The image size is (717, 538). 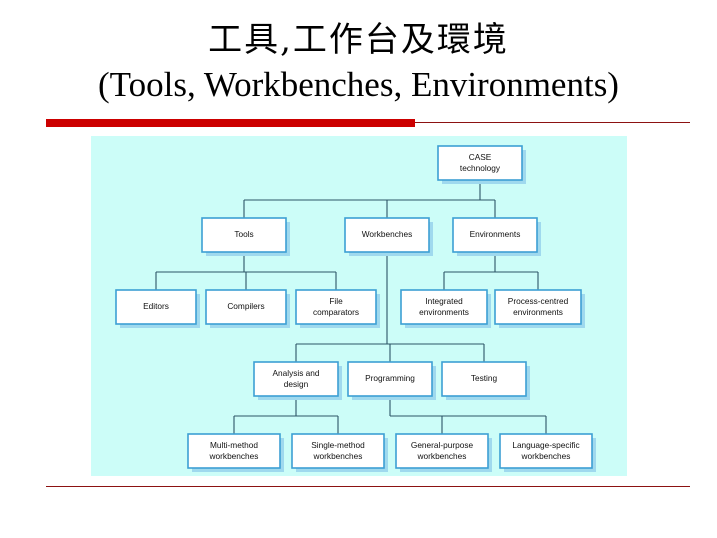 I want to click on node-label: Workbenches, so click(x=387, y=234).